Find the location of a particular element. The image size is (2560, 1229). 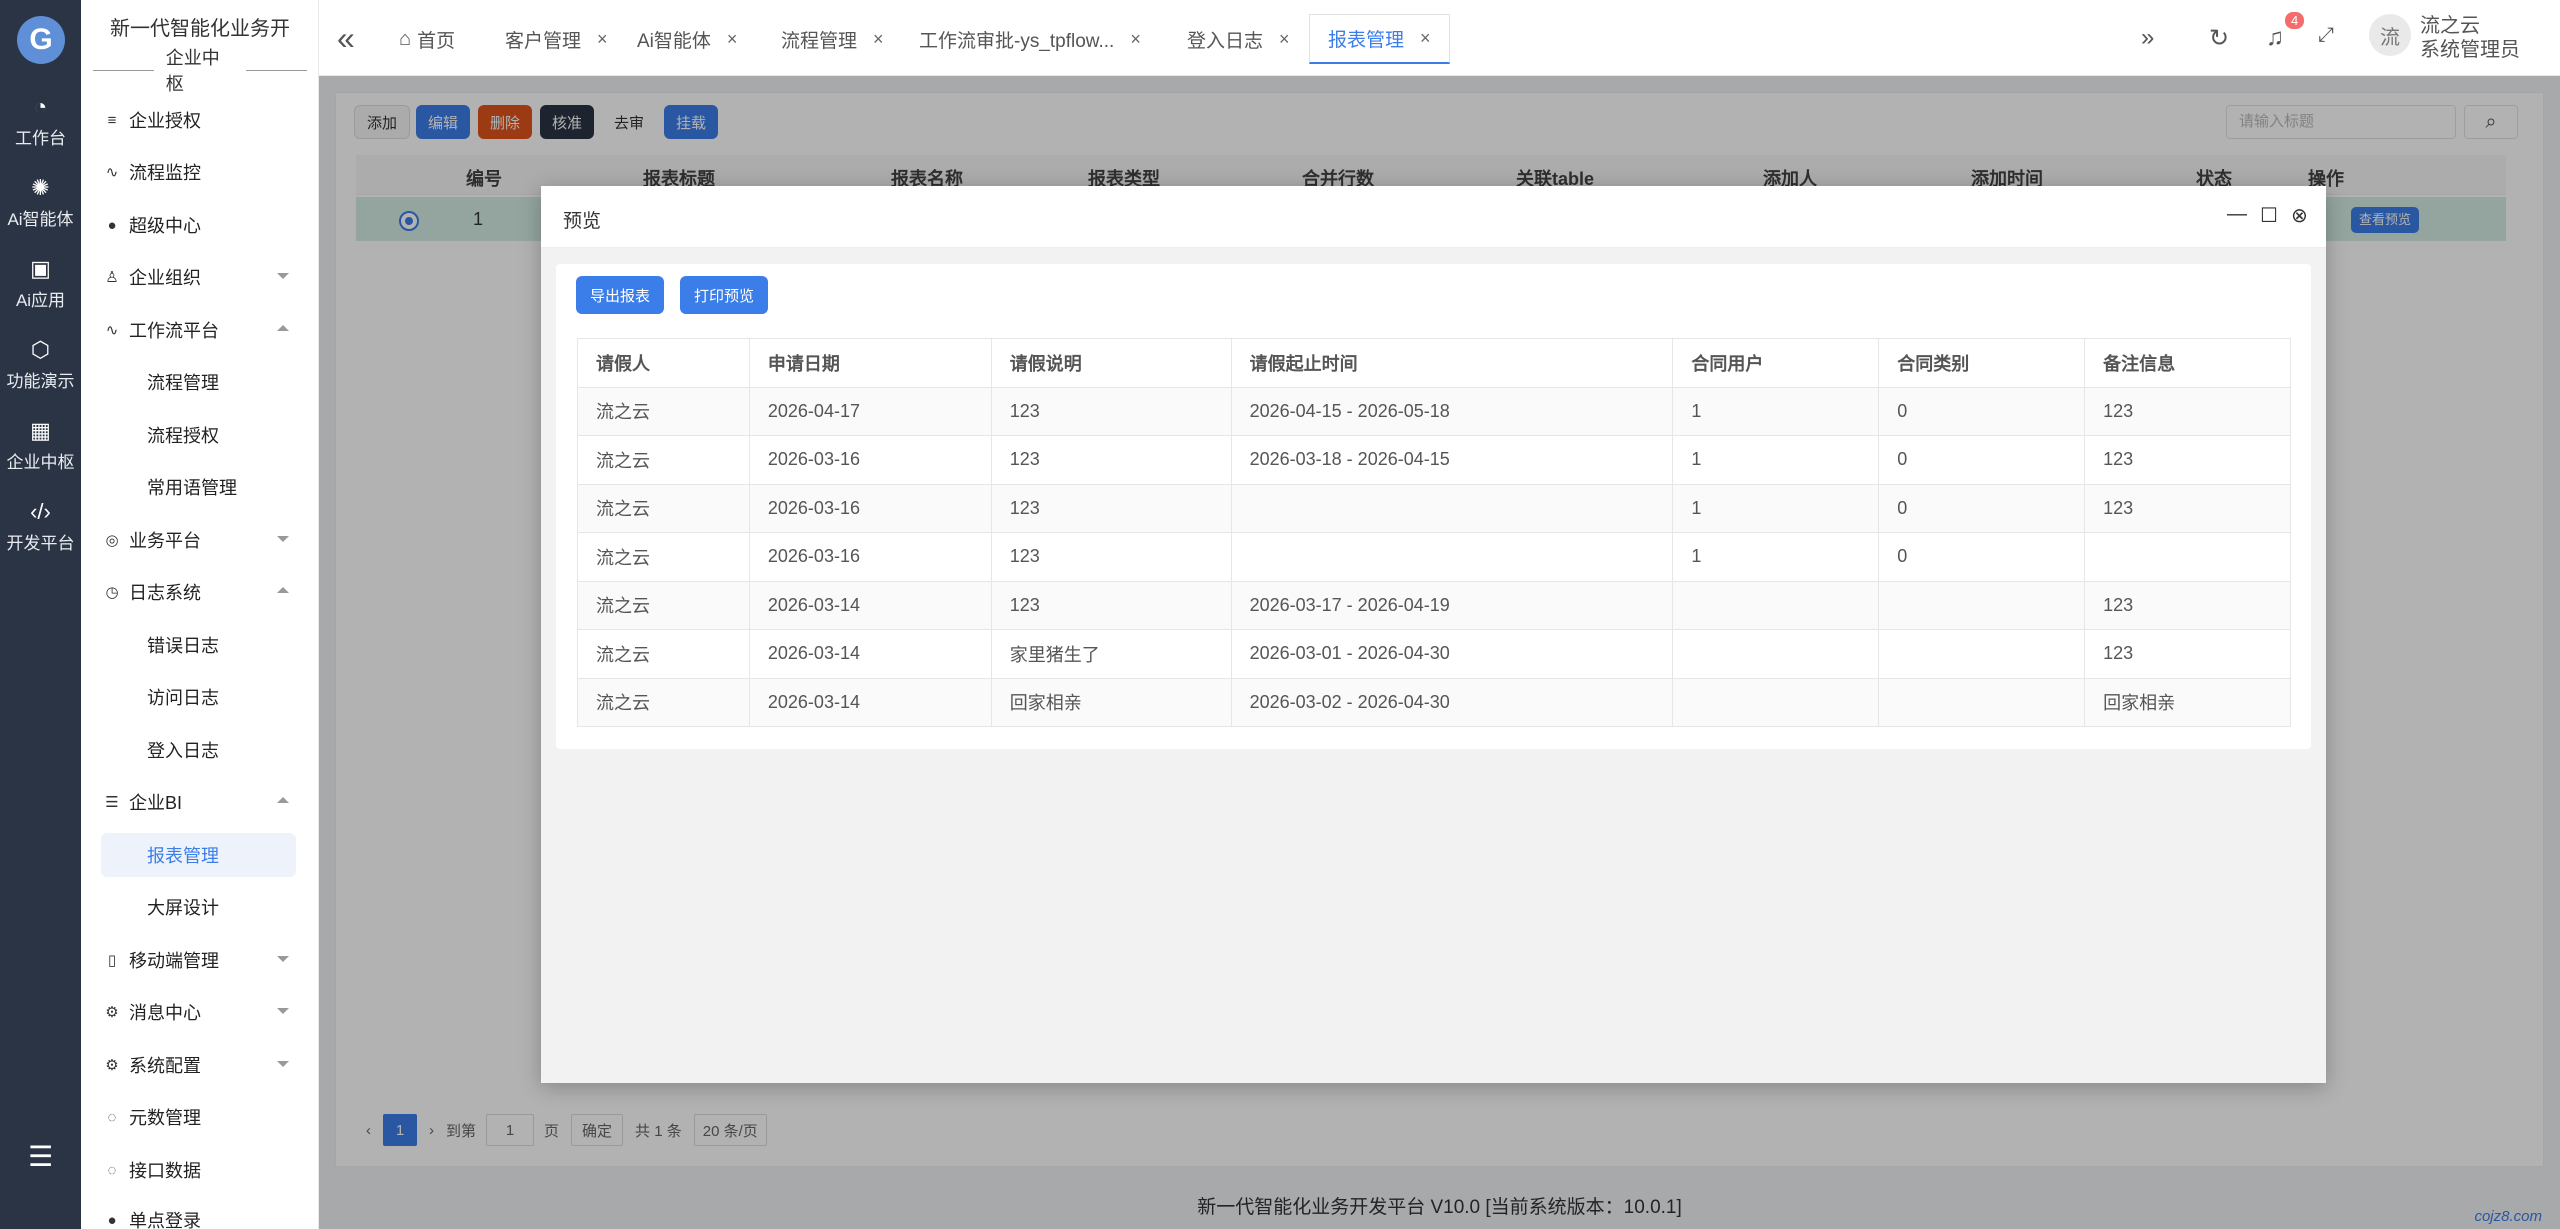

close-icon: ⊗ is located at coordinates (2299, 215).